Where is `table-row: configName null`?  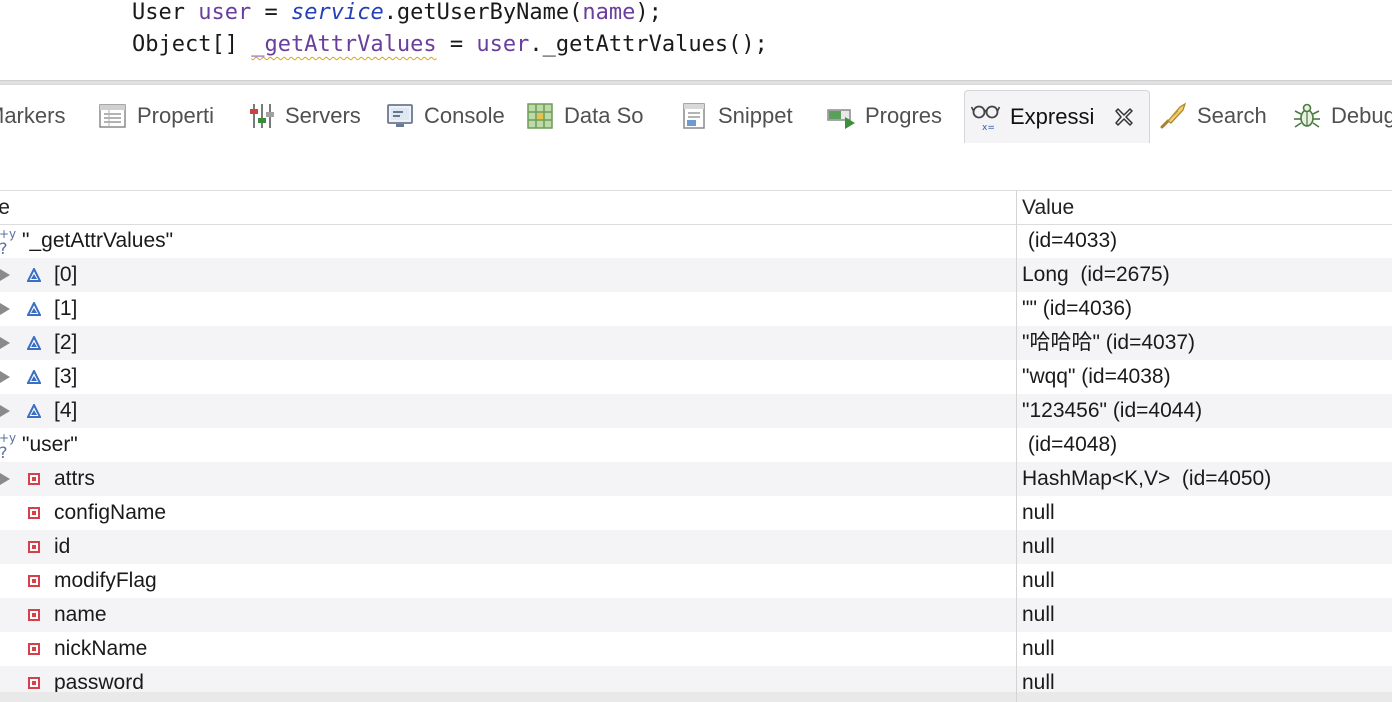 table-row: configName null is located at coordinates (696, 513).